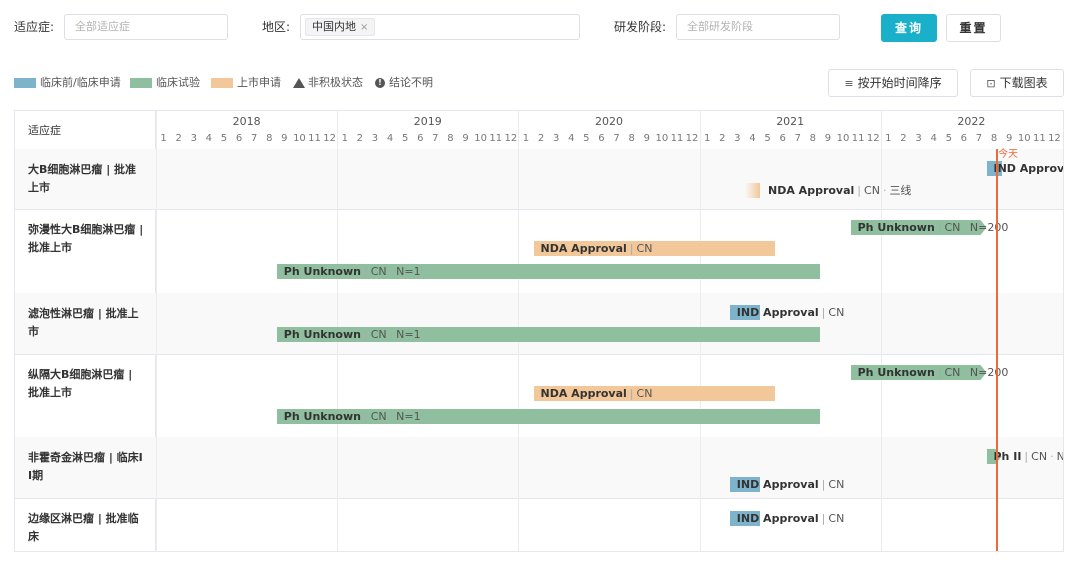  What do you see at coordinates (900, 190) in the screenshot?
I see `bar-detail: 三线` at bounding box center [900, 190].